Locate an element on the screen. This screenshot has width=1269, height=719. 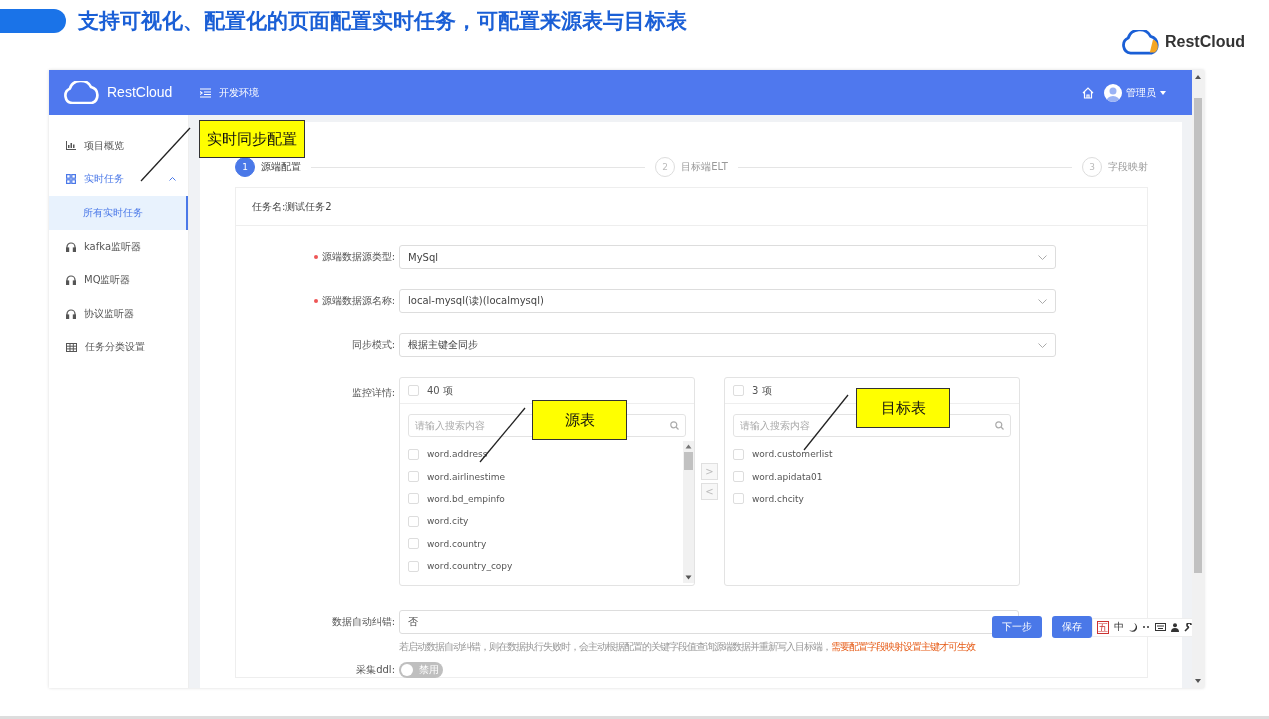
table-name: word.address is located at coordinates (457, 454).